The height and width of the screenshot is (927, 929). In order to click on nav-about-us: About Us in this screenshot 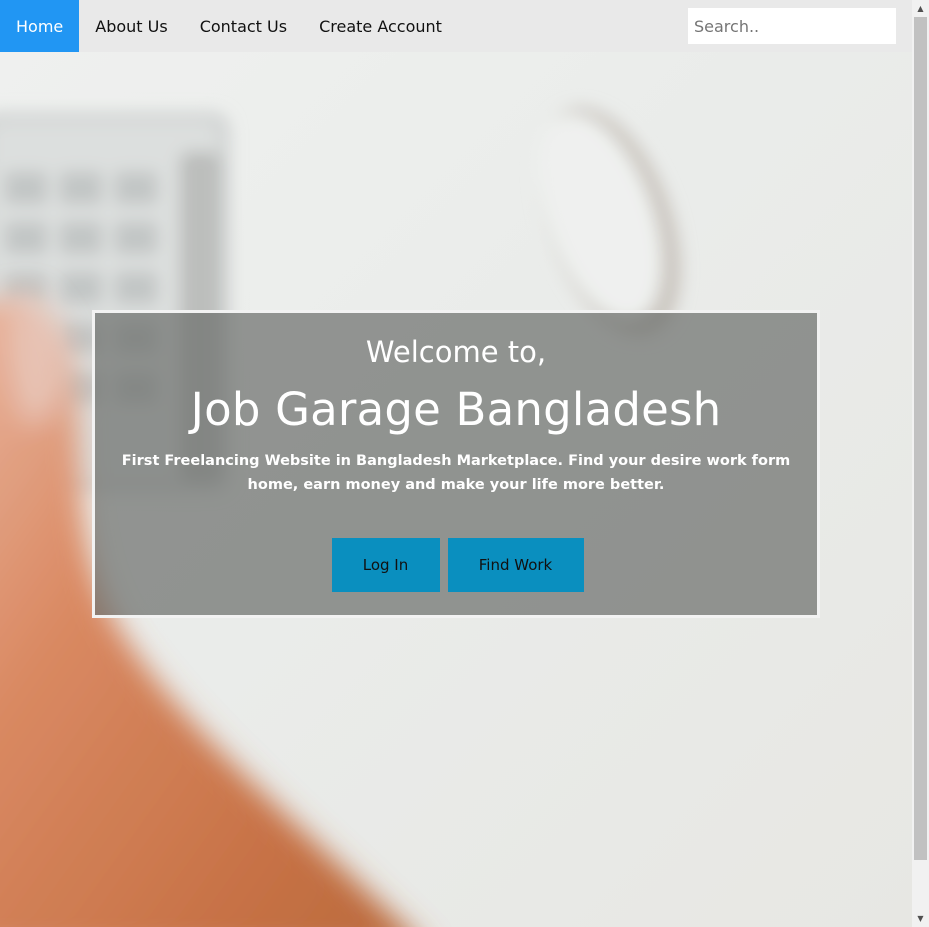, I will do `click(131, 26)`.